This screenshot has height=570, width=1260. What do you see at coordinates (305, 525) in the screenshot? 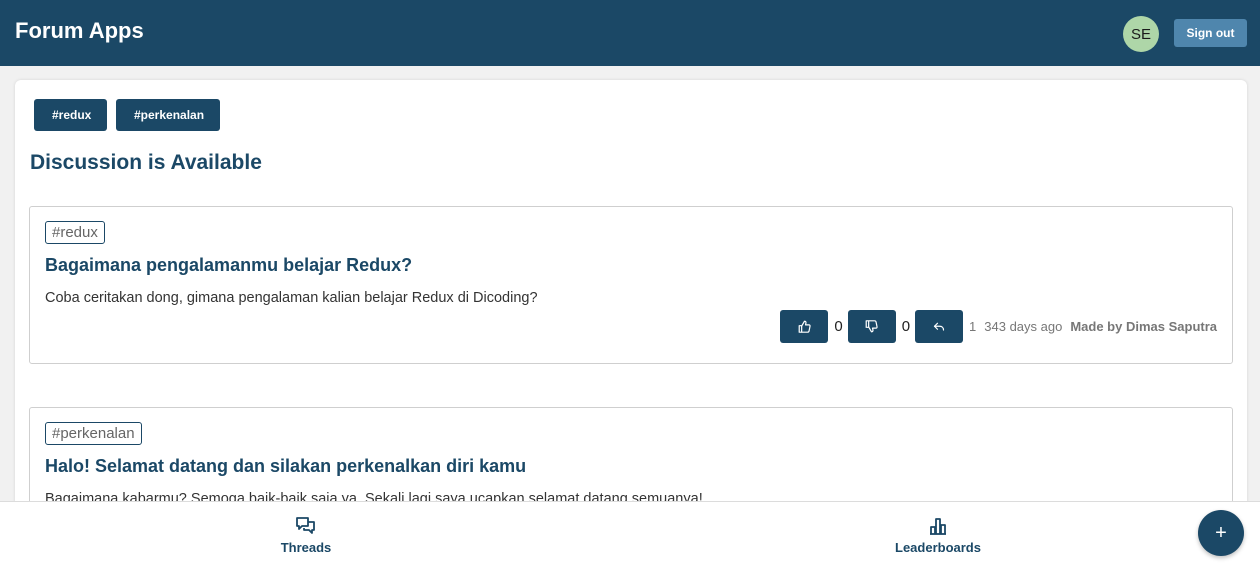
I see `chat-bubbles-icon` at bounding box center [305, 525].